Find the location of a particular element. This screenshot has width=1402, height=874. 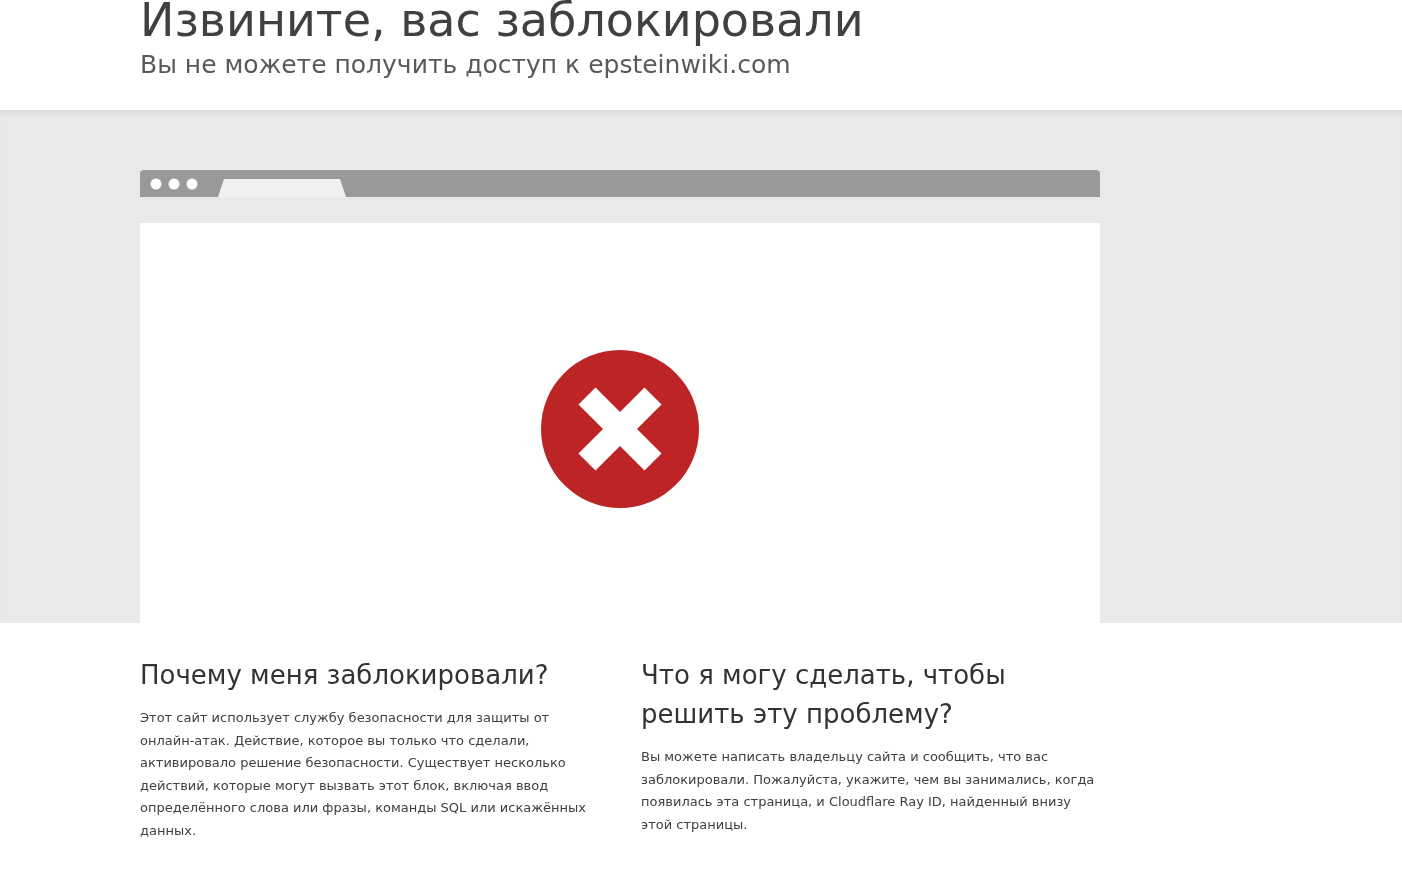

page-subtitle: Вы не можете получить доступ к epsteinwiki.com is located at coordinates (466, 65).